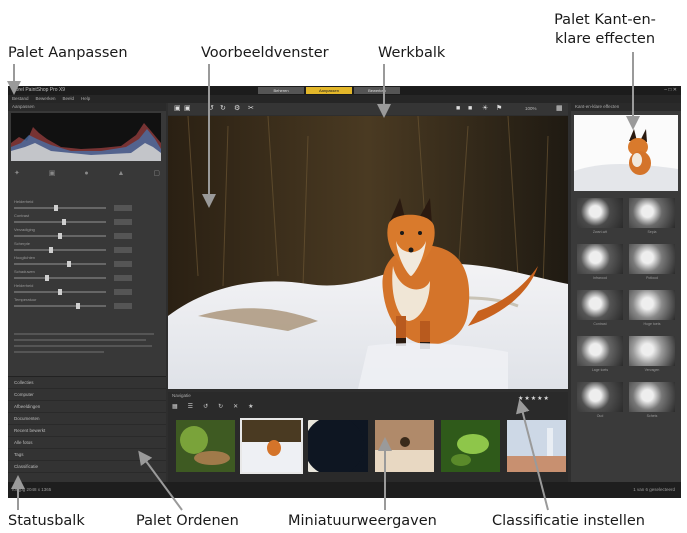 The image size is (687, 533). I want to click on organize-item: Collecties, so click(87, 383).